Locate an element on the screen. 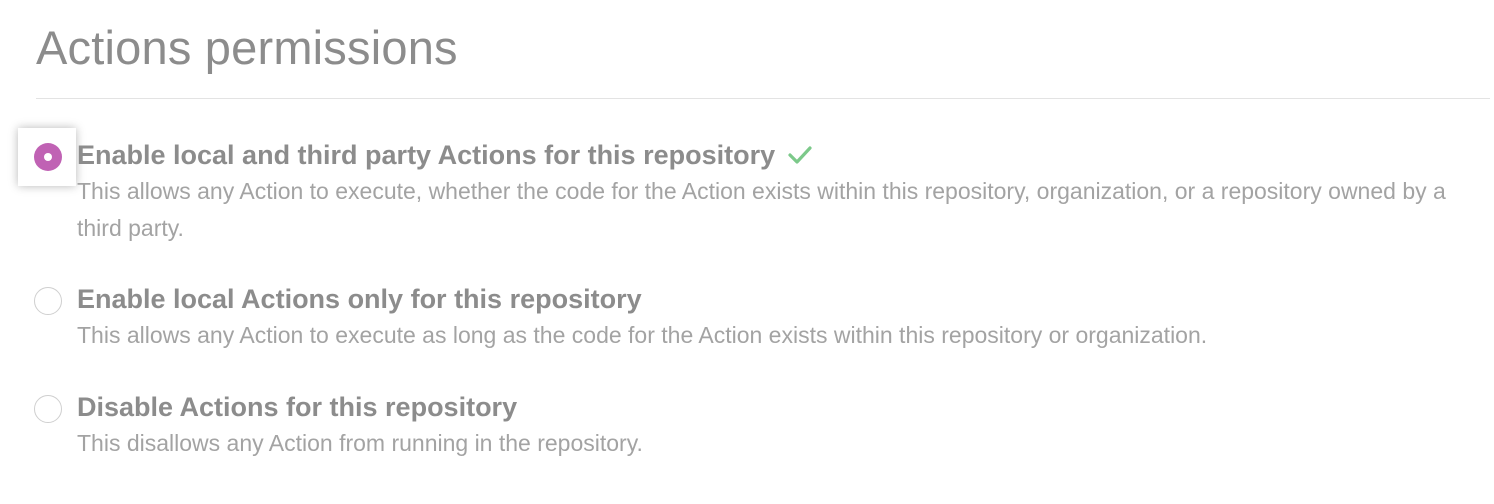 Image resolution: width=1494 pixels, height=504 pixels. radio-enable-local-and-third-party is located at coordinates (48, 157).